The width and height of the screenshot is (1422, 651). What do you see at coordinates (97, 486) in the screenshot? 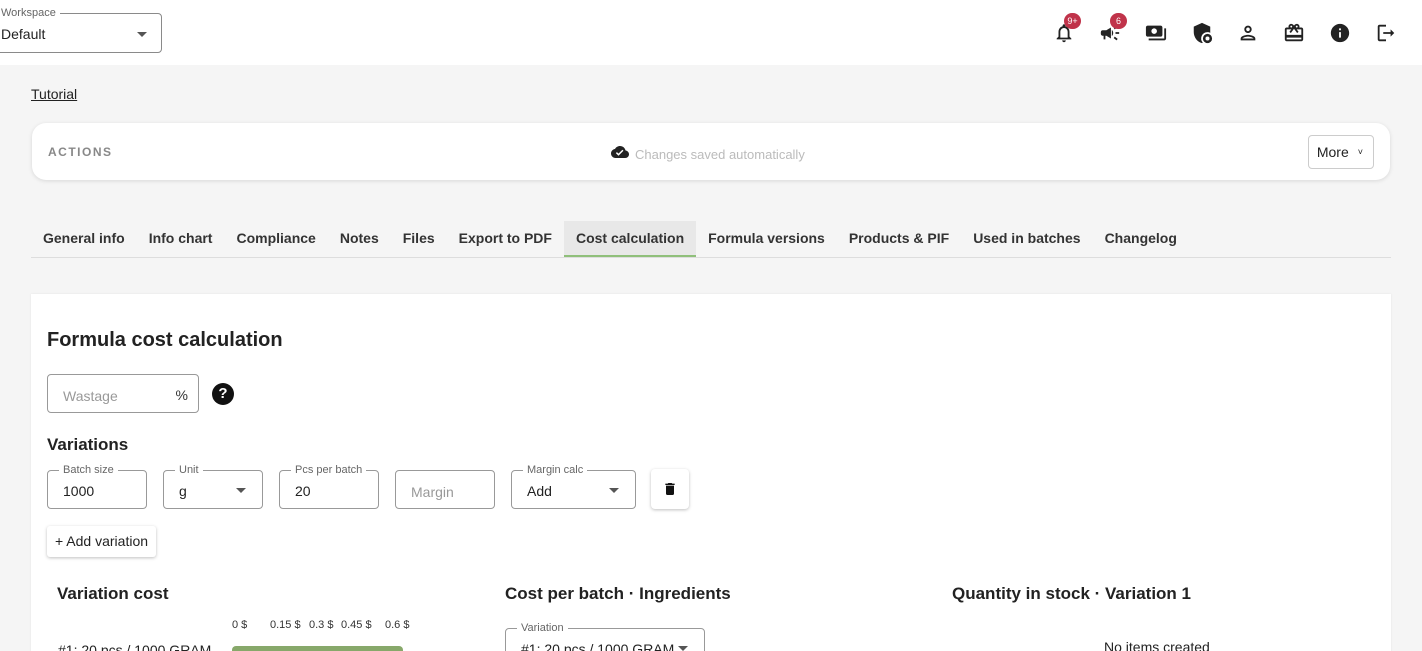
I see `batch-size-input: Batch size 1000` at bounding box center [97, 486].